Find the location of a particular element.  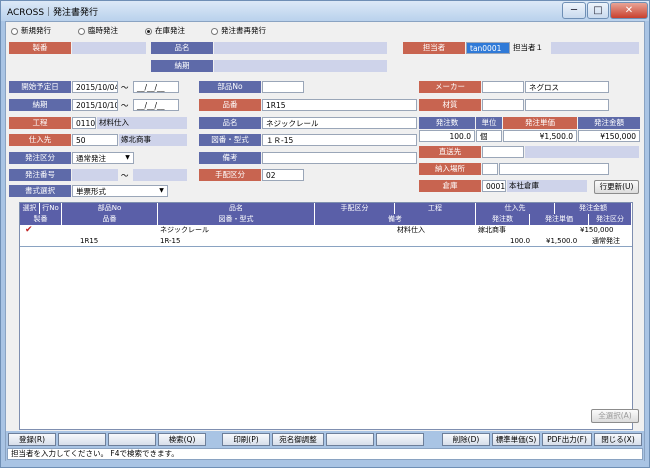

zaishitsu-code-input is located at coordinates (503, 105).